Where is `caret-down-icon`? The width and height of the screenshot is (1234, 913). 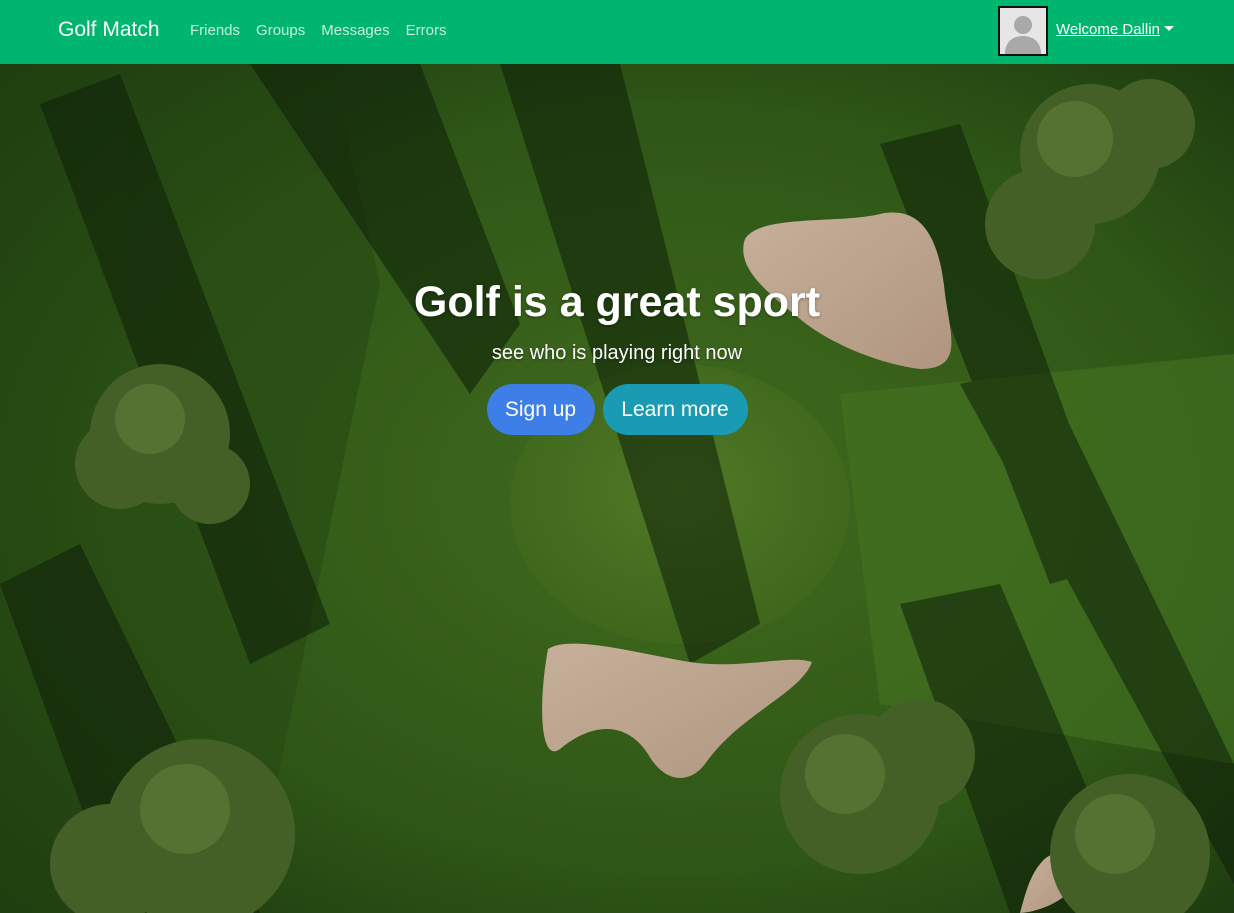 caret-down-icon is located at coordinates (1168, 28).